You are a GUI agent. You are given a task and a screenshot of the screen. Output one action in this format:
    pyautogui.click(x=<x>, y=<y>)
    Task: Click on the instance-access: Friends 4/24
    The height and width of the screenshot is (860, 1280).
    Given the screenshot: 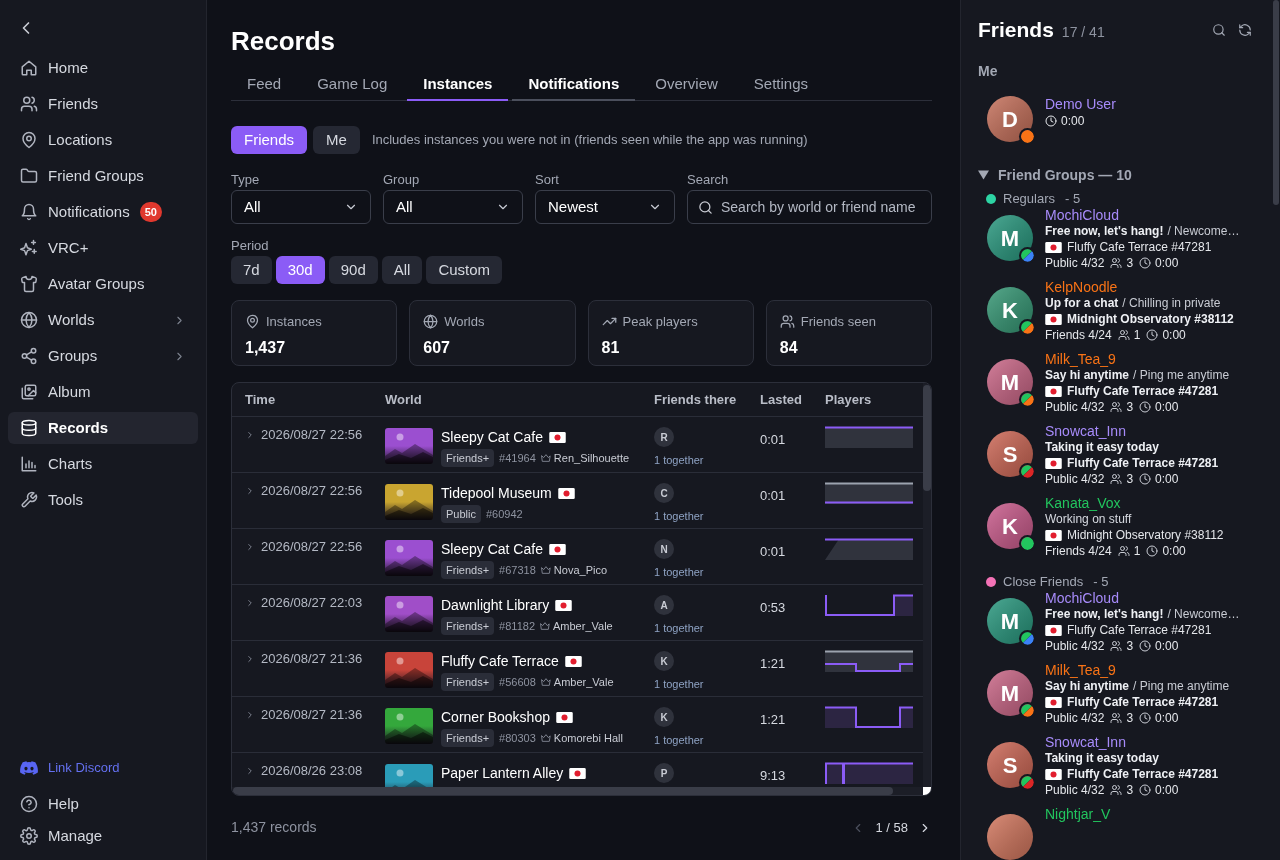 What is the action you would take?
    pyautogui.click(x=1078, y=551)
    